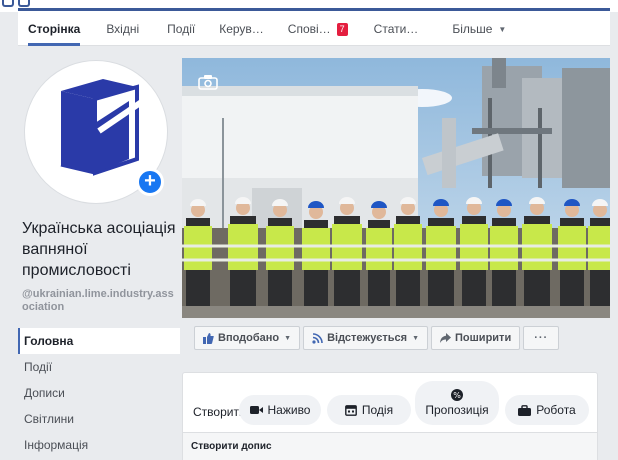 This screenshot has width=618, height=460. I want to click on tab-page: Сторінка, so click(54, 29).